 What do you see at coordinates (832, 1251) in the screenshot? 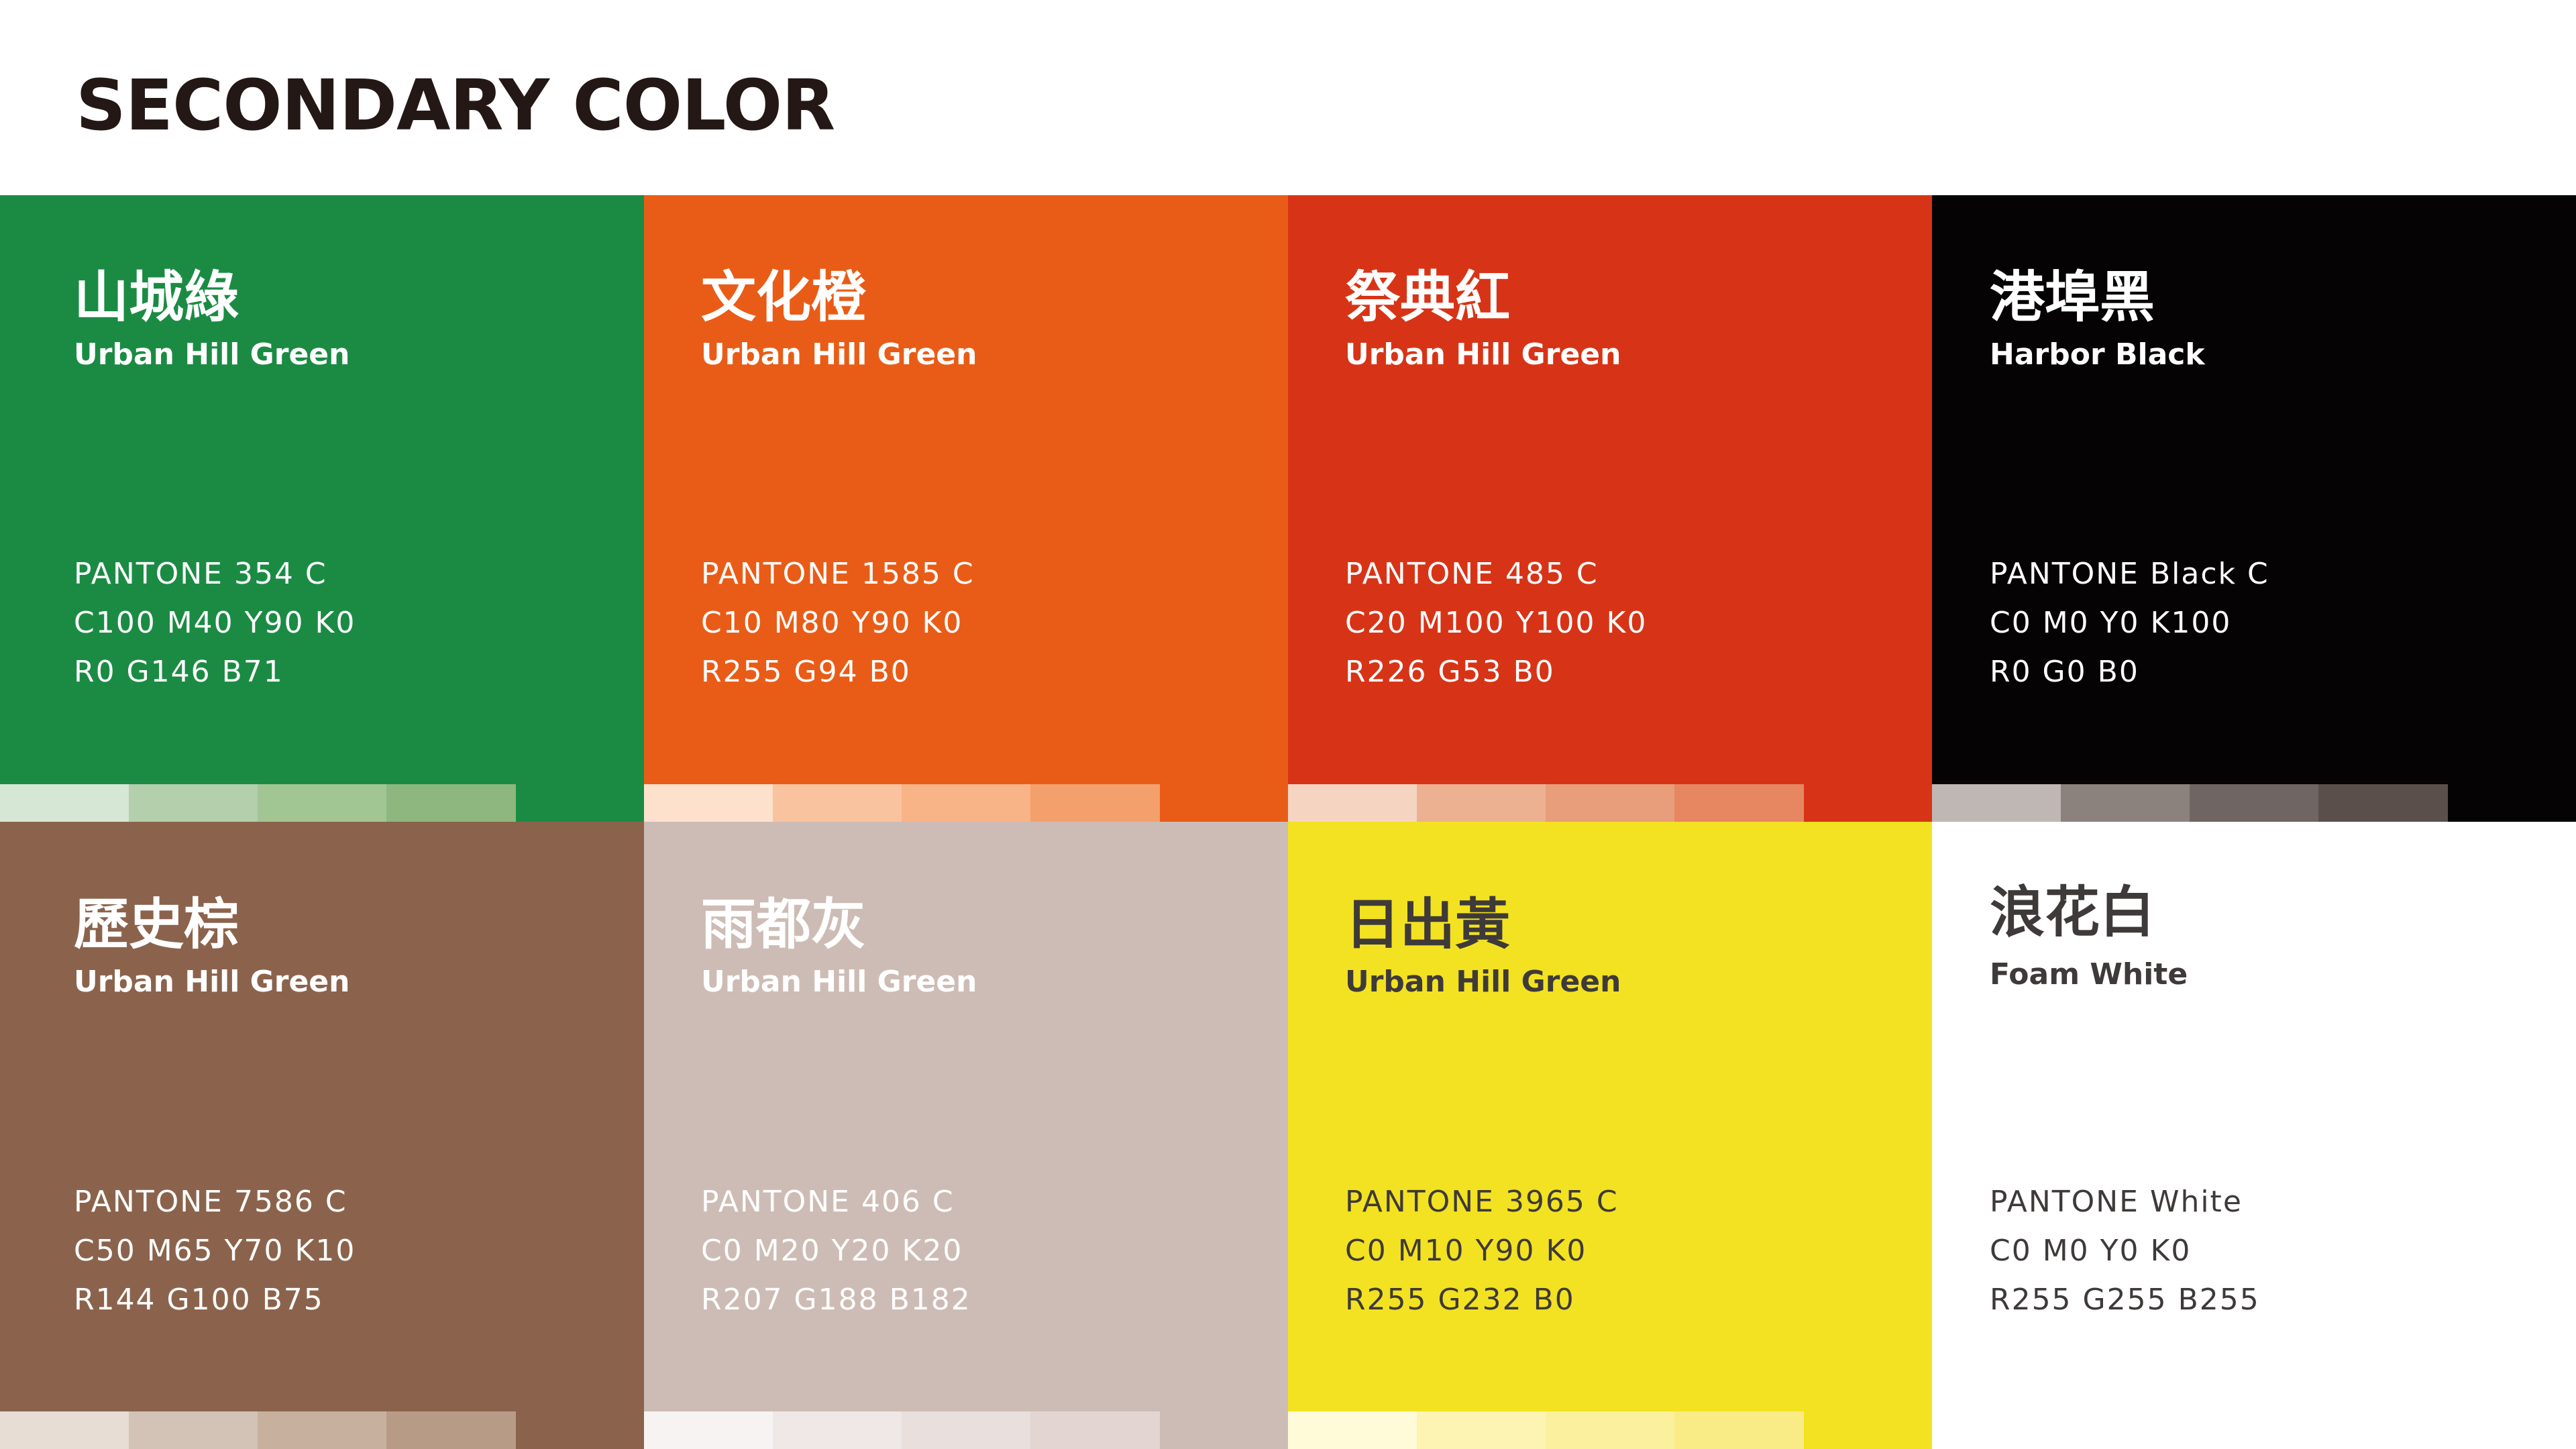
I see `cmyk-values: C0 M20 Y20 K20` at bounding box center [832, 1251].